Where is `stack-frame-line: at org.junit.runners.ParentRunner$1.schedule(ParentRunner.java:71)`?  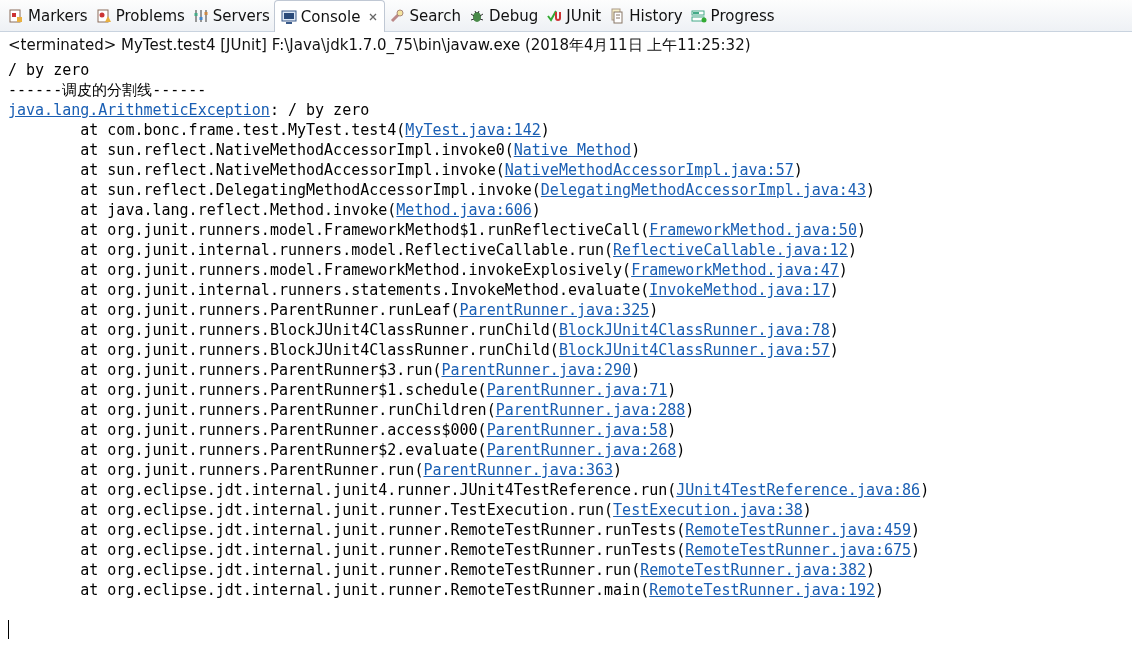
stack-frame-line: at org.junit.runners.ParentRunner$1.schedule(ParentRunner.java:71) is located at coordinates (378, 390).